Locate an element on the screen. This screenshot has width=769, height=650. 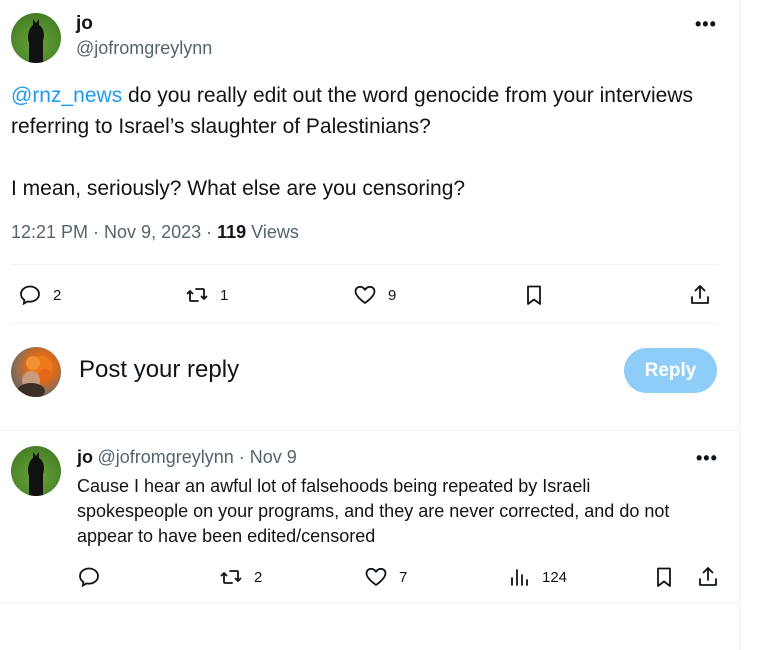
reply-action: 2 is located at coordinates (39, 295).